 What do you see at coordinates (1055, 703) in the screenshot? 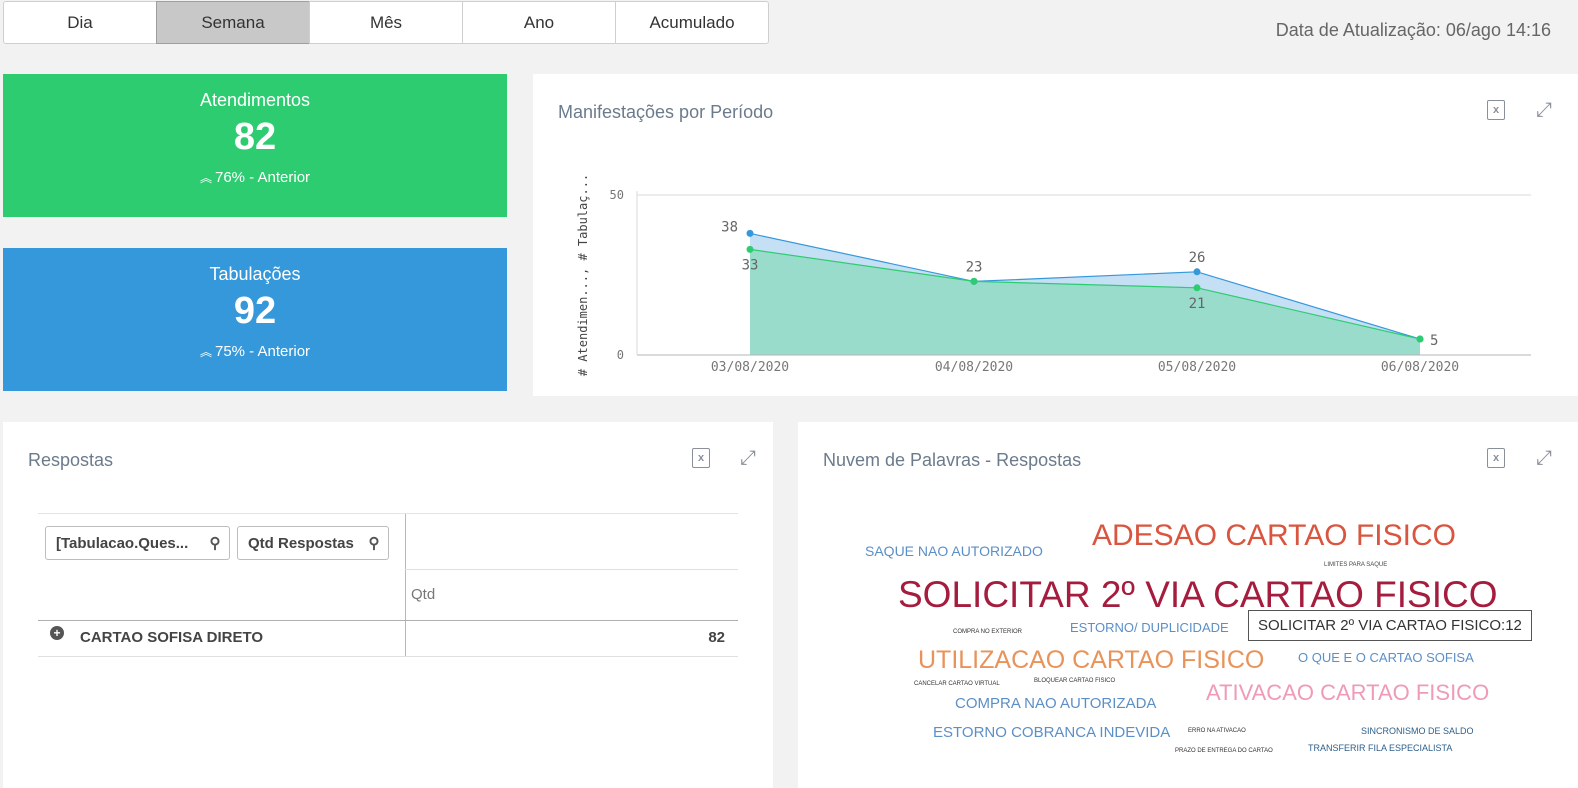
I see `cloud-word: COMPRA NAO AUTORIZADA` at bounding box center [1055, 703].